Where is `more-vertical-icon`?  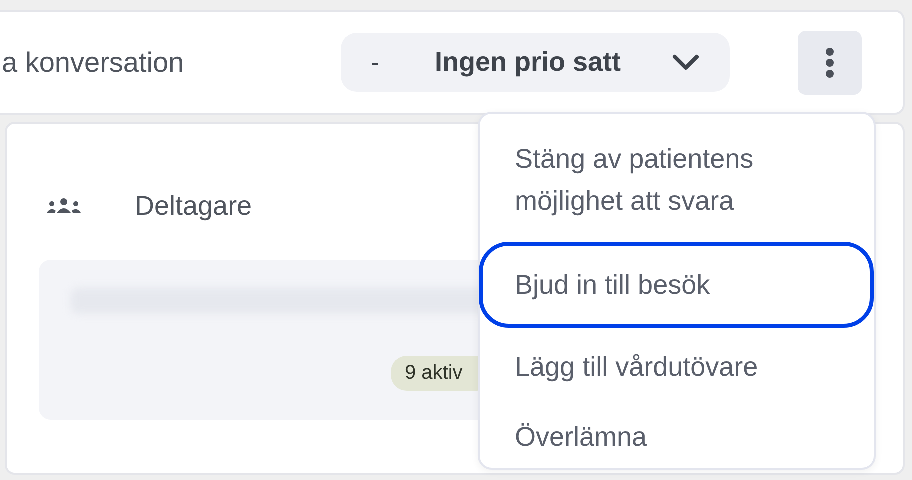 more-vertical-icon is located at coordinates (830, 62).